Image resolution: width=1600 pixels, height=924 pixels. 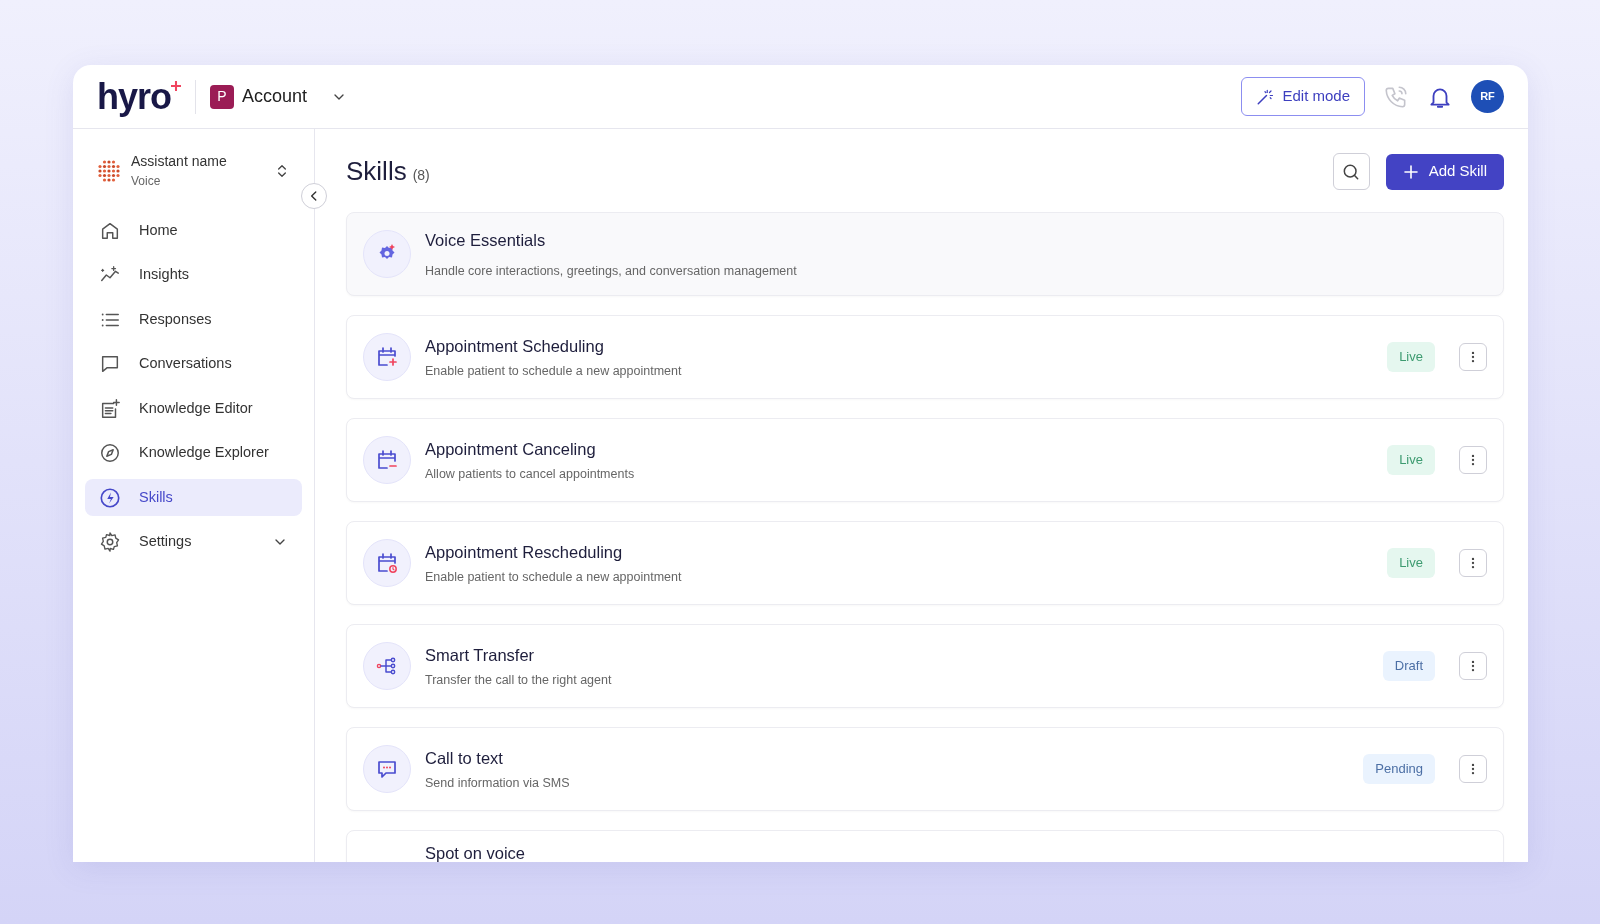 What do you see at coordinates (1303, 96) in the screenshot?
I see `edit-mode-button: Edit mode` at bounding box center [1303, 96].